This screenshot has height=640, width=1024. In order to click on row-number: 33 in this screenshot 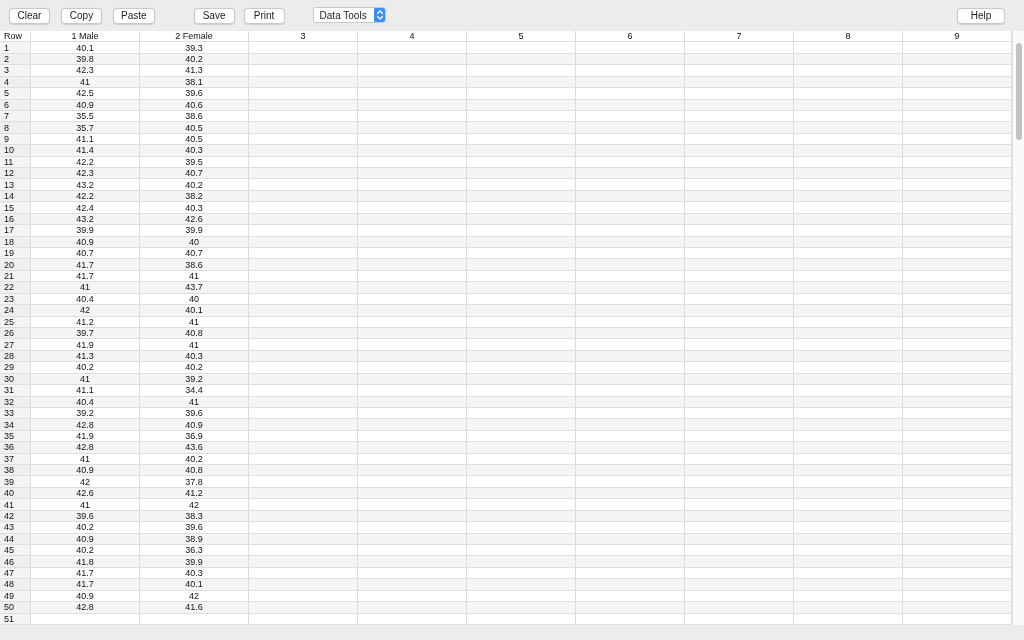, I will do `click(15, 413)`.